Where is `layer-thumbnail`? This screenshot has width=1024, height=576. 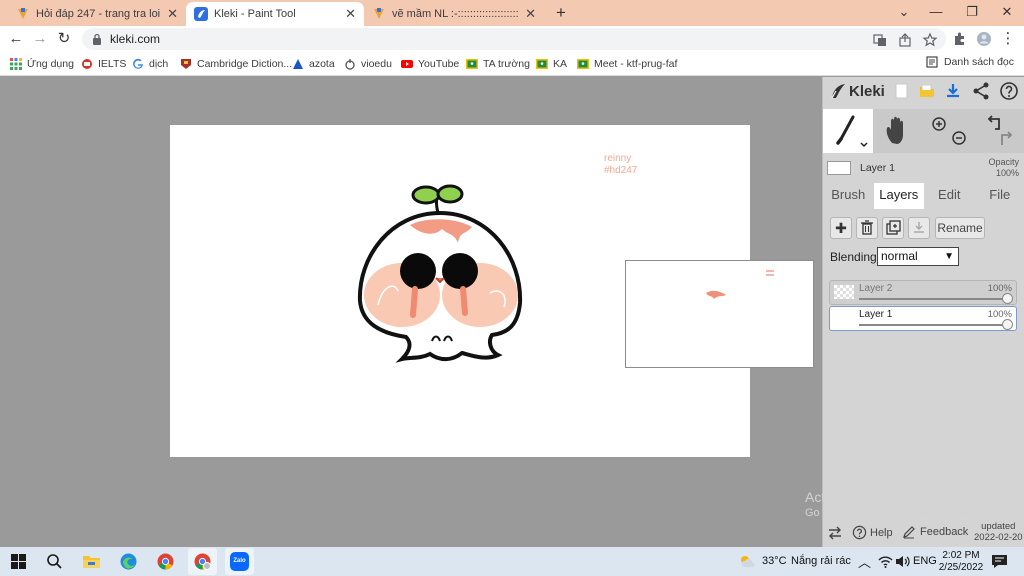
layer-thumbnail is located at coordinates (844, 318).